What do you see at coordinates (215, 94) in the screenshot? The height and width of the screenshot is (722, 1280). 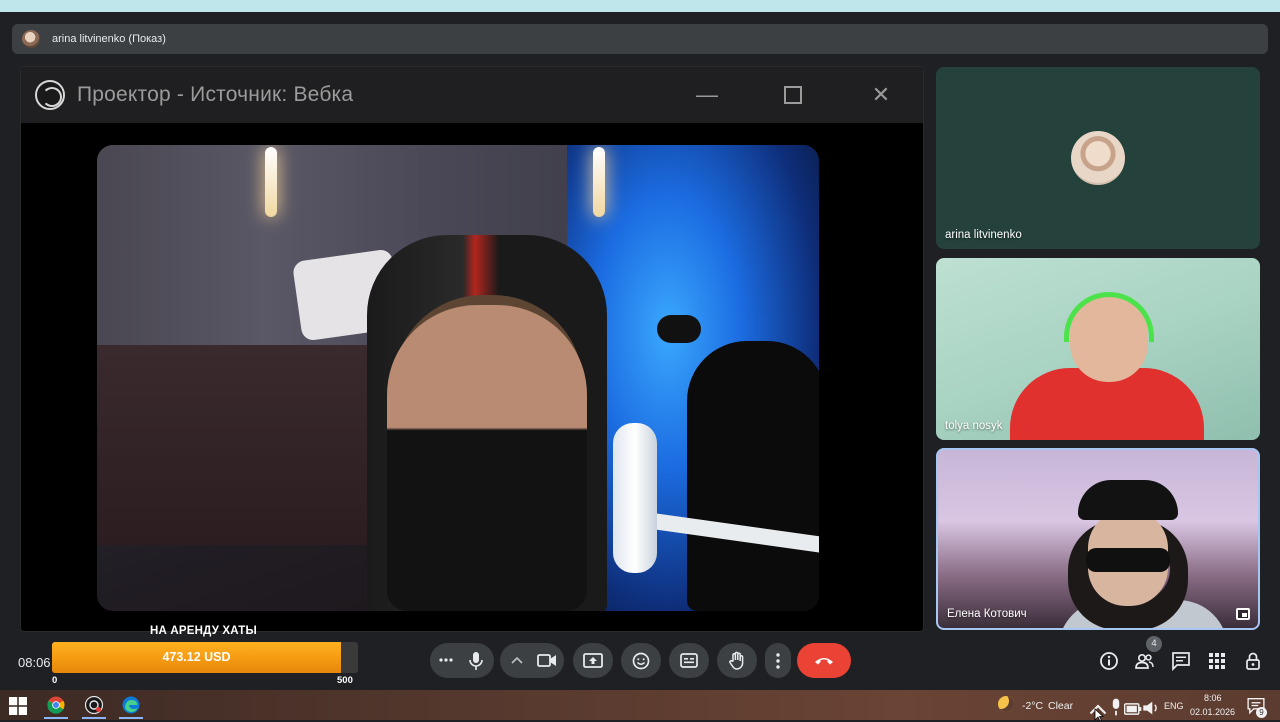 I see `projector-title: Проектор - Источник: Вебка` at bounding box center [215, 94].